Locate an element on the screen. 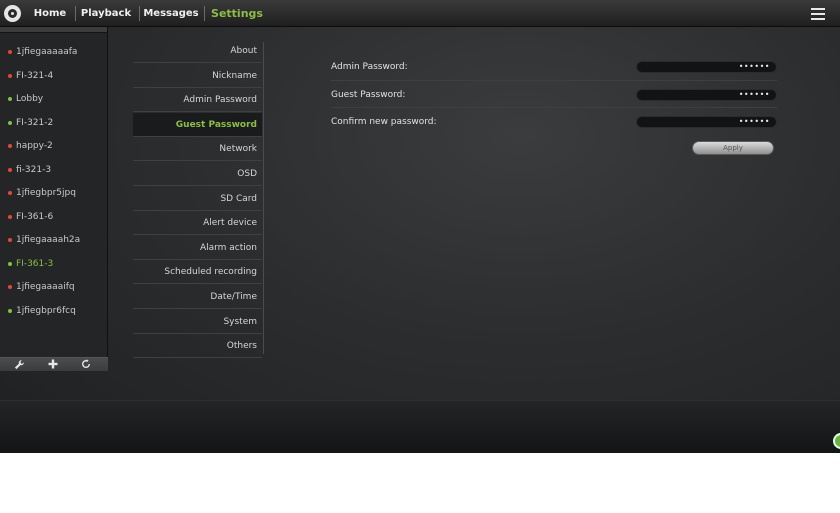 This screenshot has height=513, width=840. tab-settings: Settings is located at coordinates (237, 13).